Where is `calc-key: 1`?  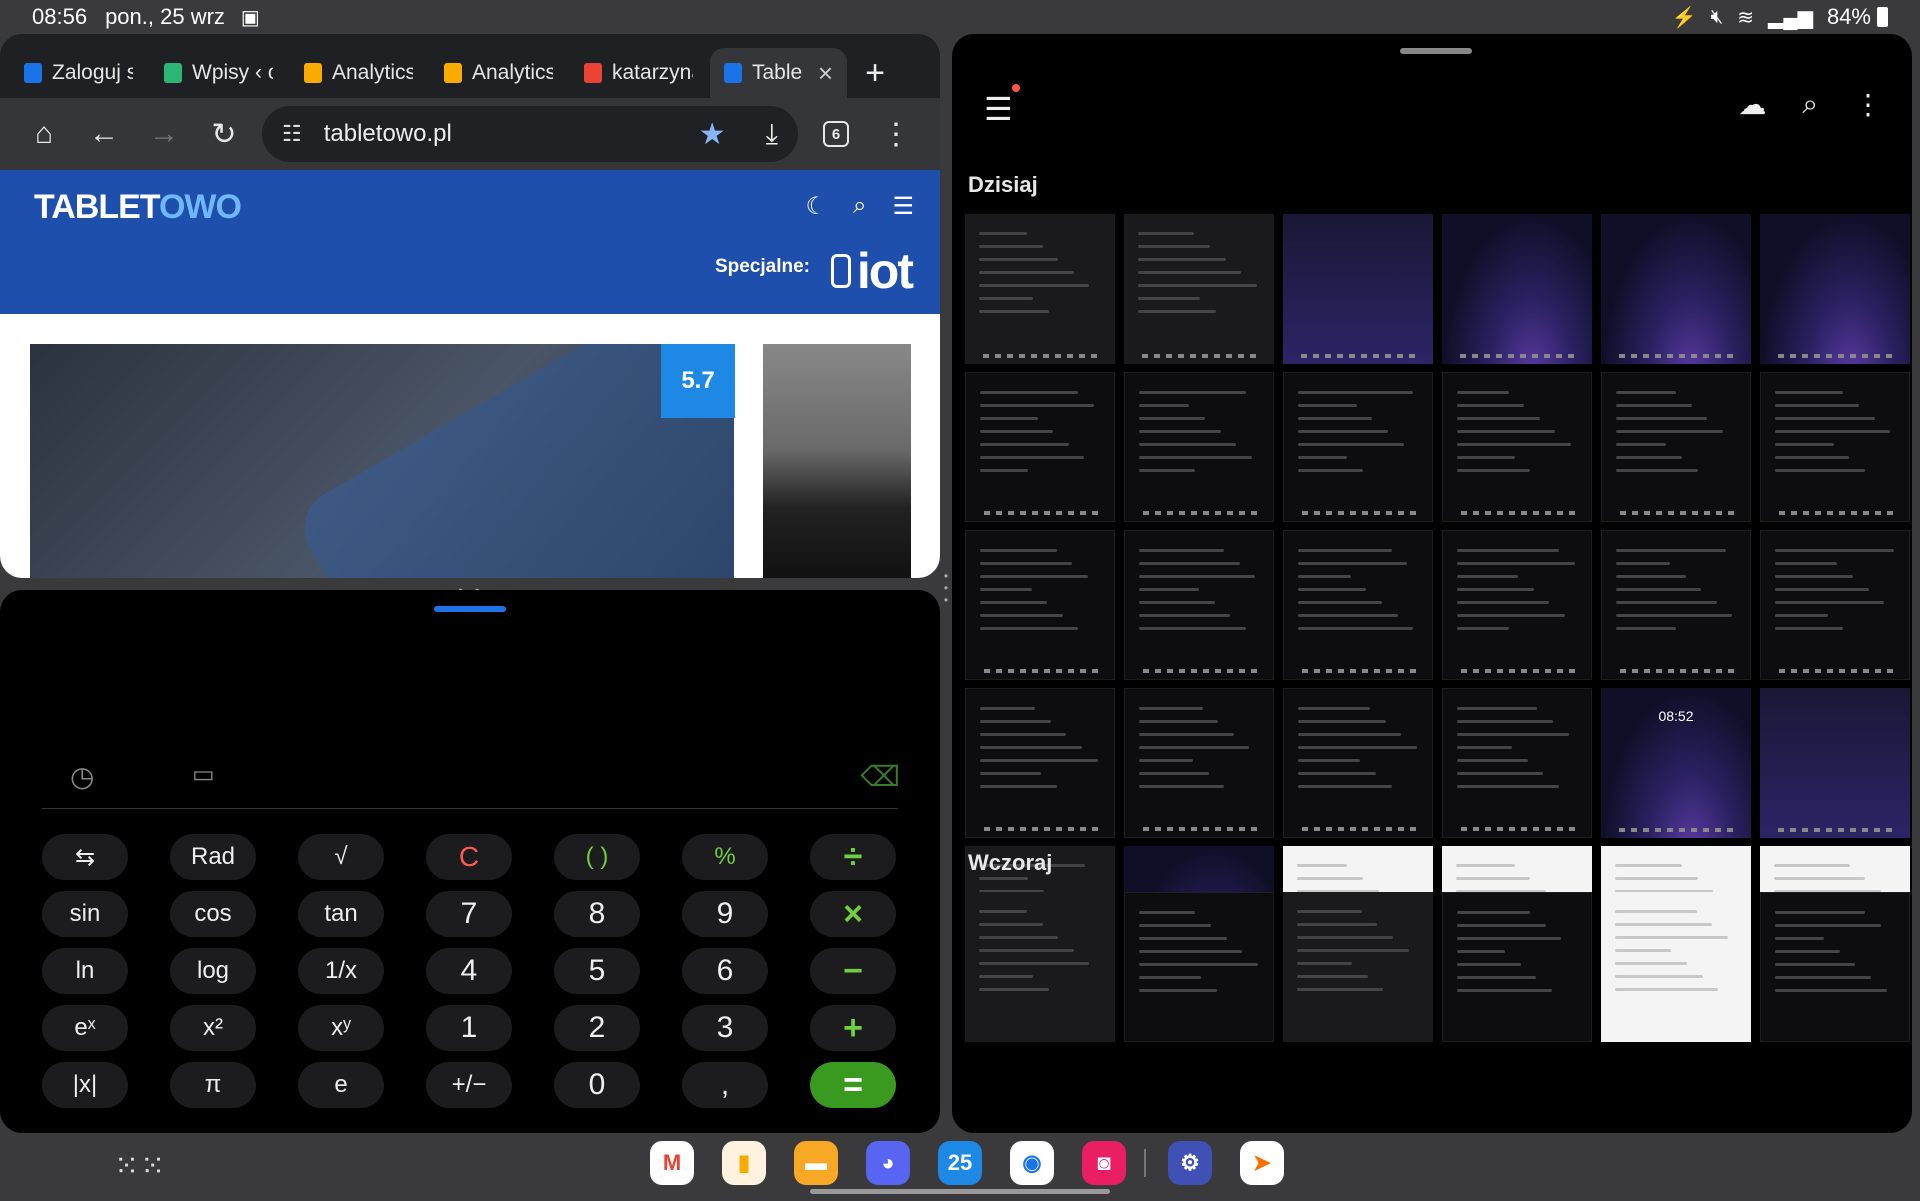 calc-key: 1 is located at coordinates (469, 1028).